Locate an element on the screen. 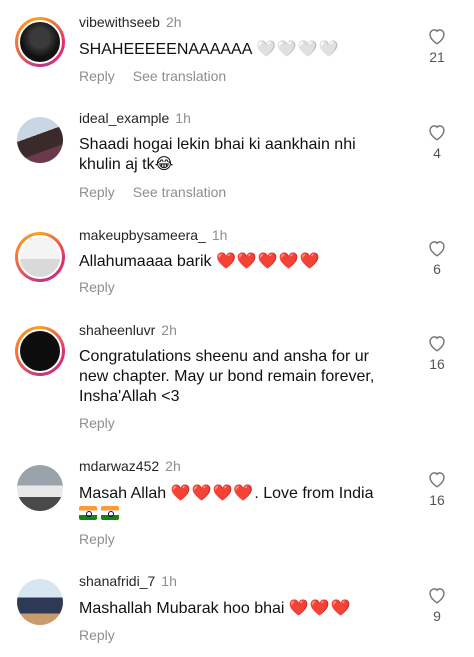 The height and width of the screenshot is (657, 474). username: ideal_example is located at coordinates (124, 118).